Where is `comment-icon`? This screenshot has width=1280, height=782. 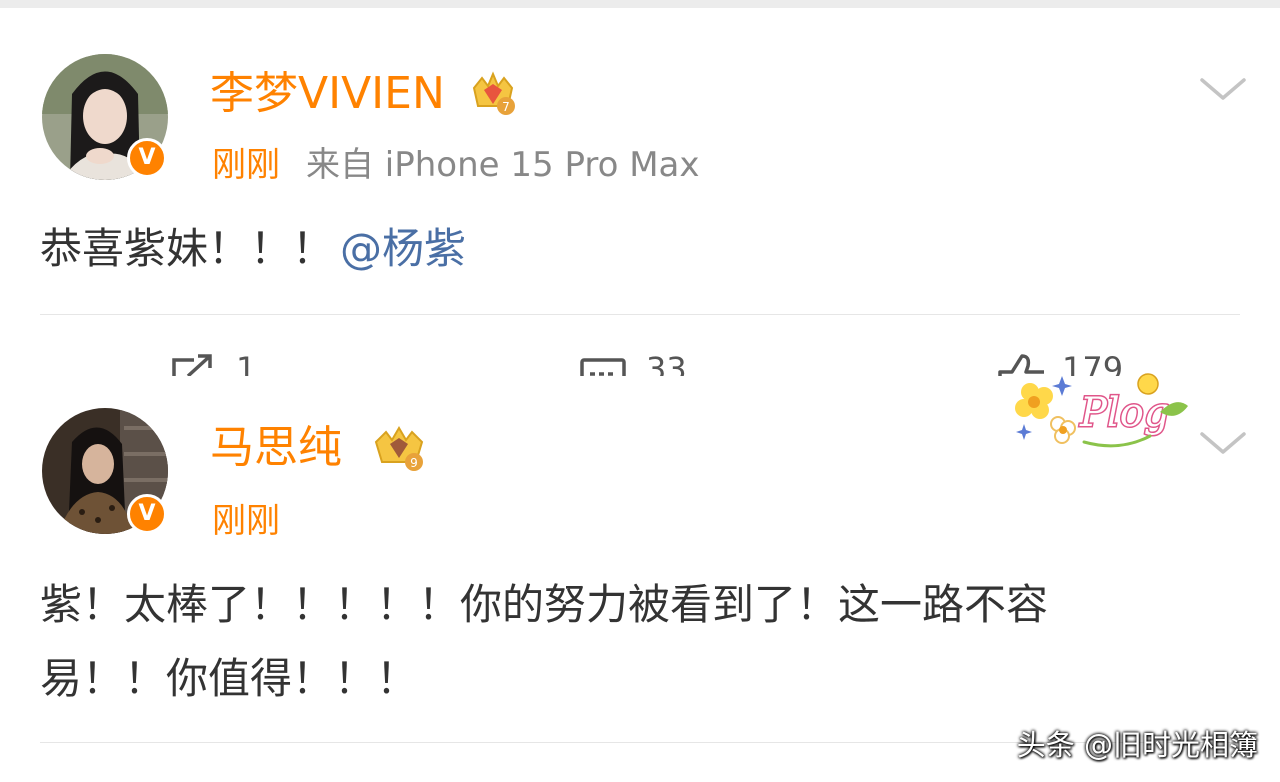
comment-icon is located at coordinates (603, 367).